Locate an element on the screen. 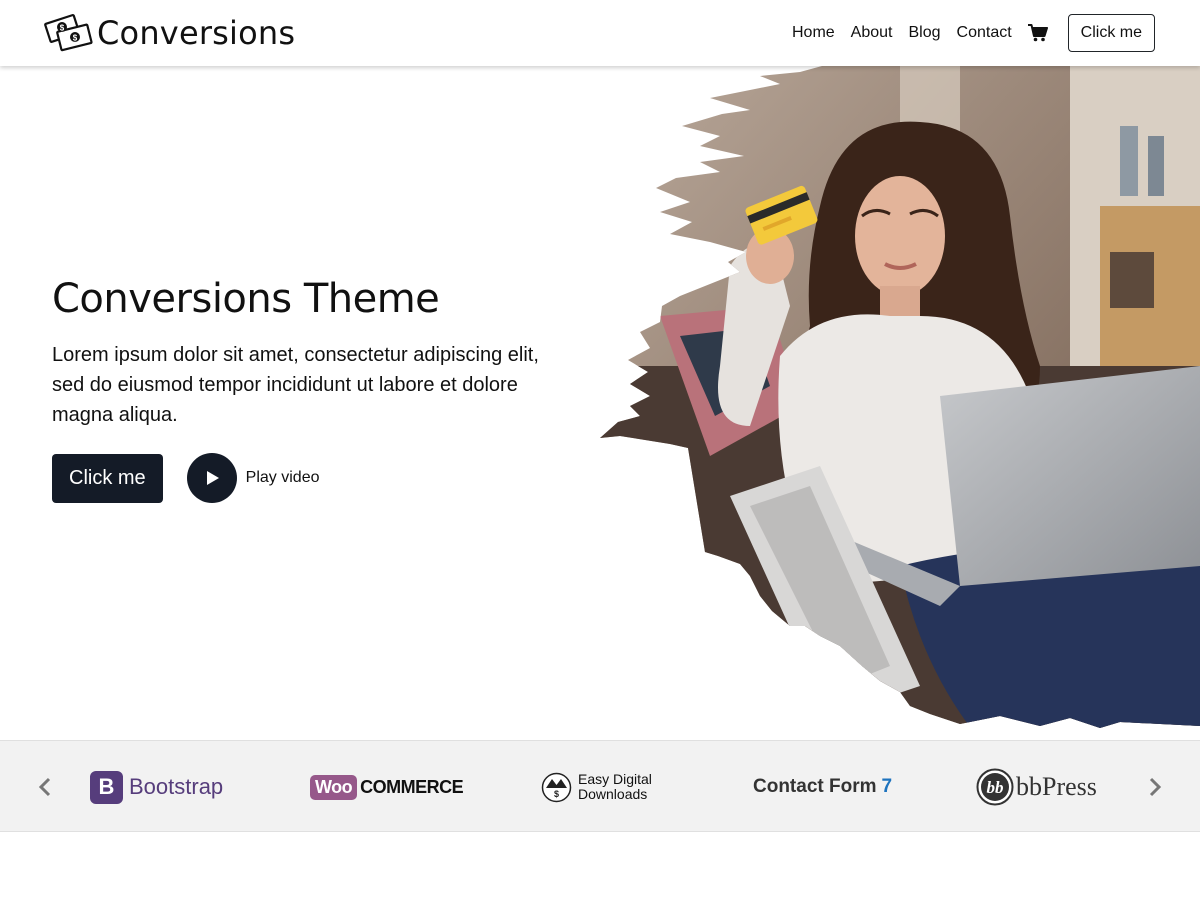 This screenshot has height=900, width=1200. hero-title: Conversions Theme is located at coordinates (246, 299).